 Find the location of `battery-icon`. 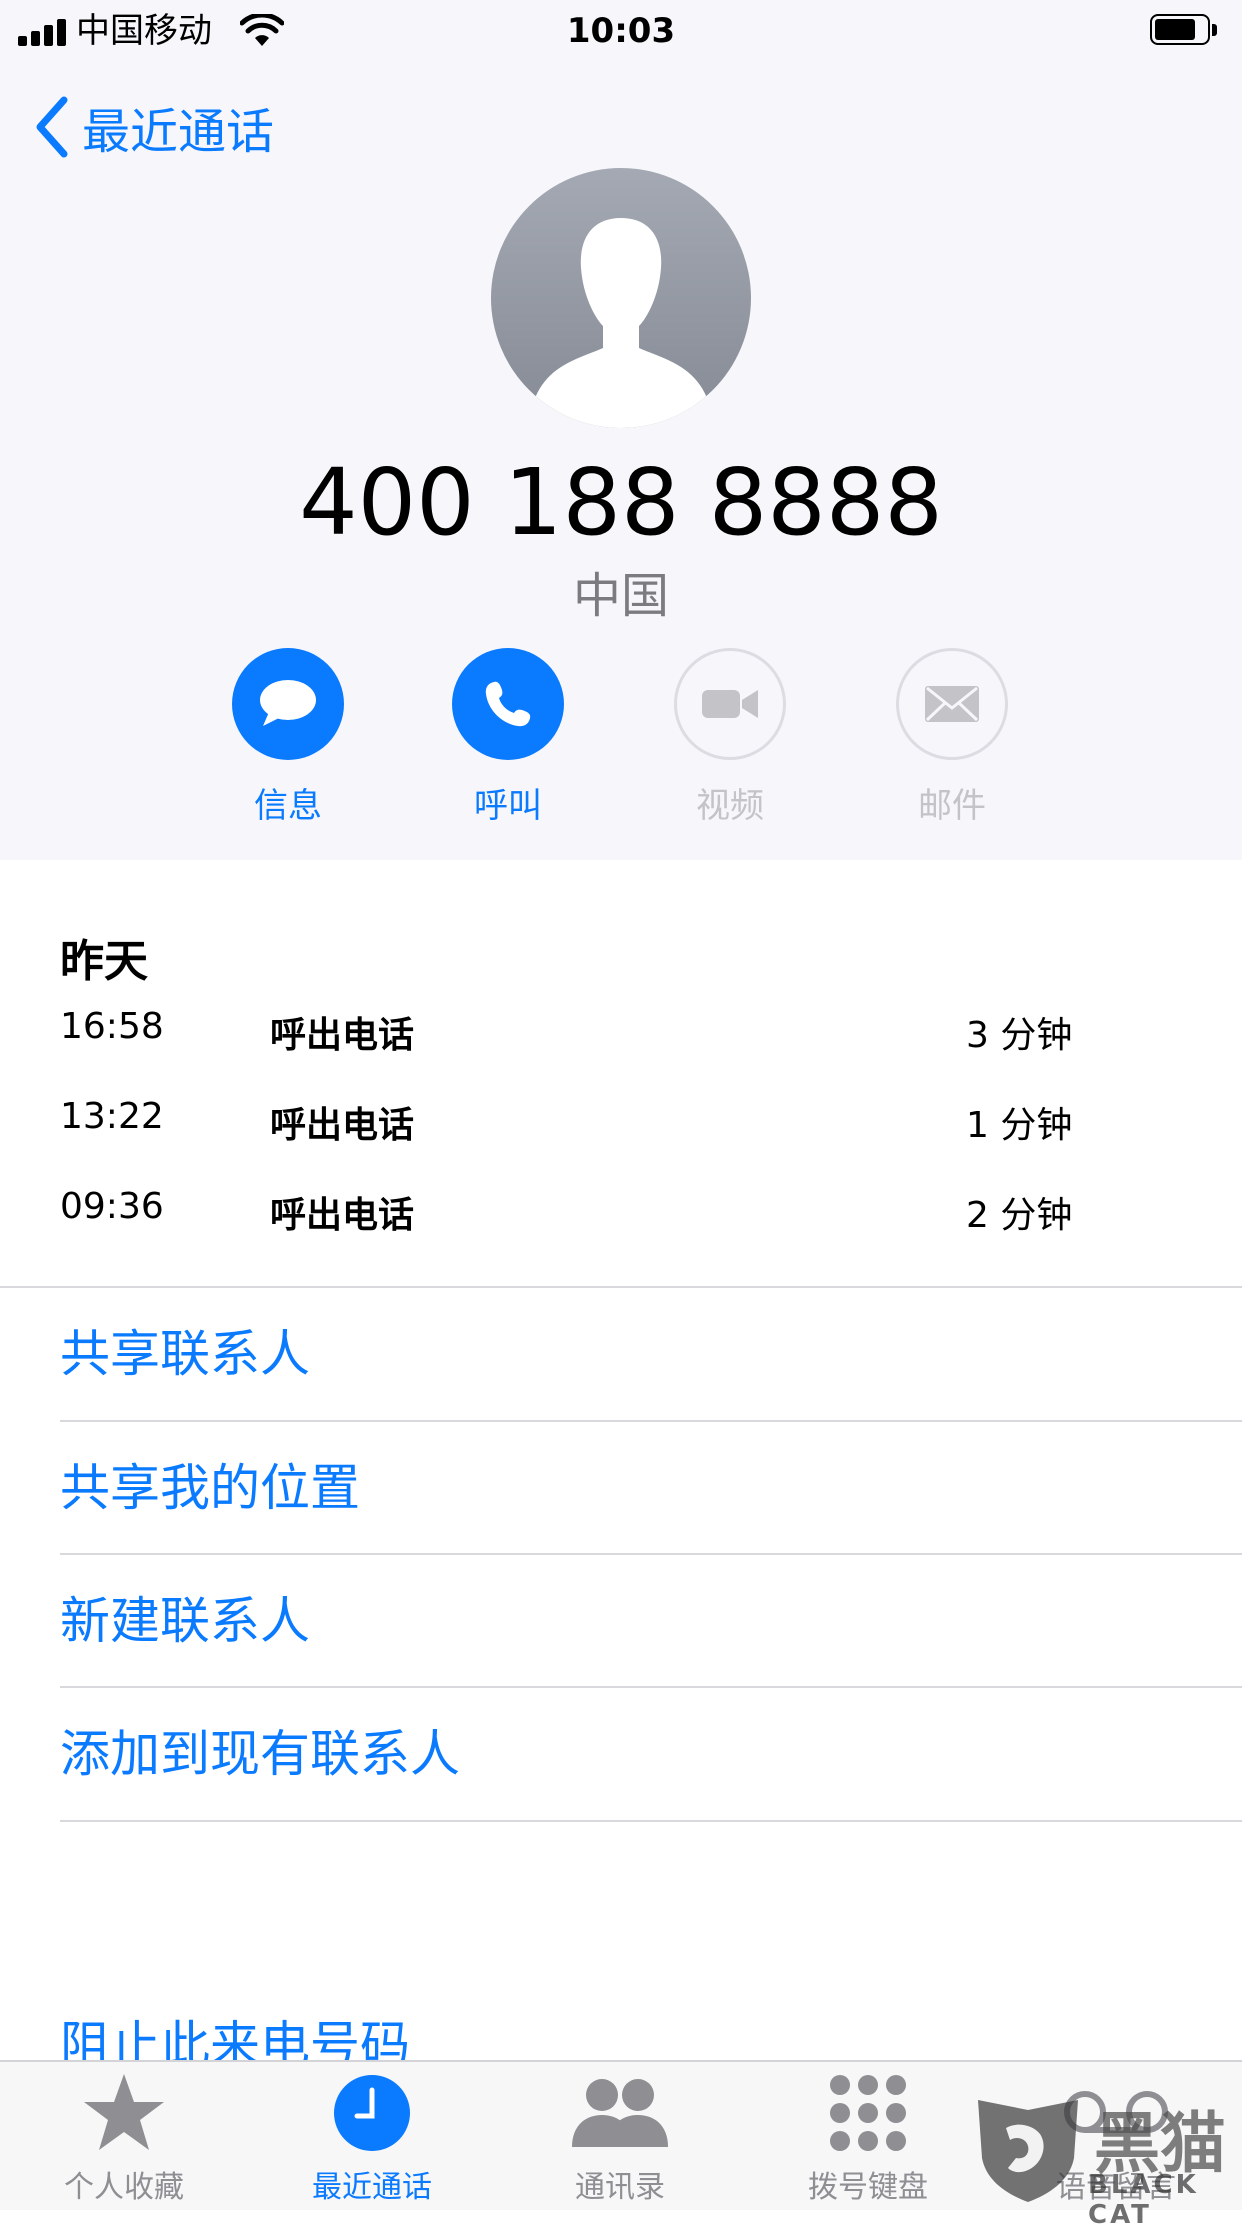

battery-icon is located at coordinates (1185, 30).